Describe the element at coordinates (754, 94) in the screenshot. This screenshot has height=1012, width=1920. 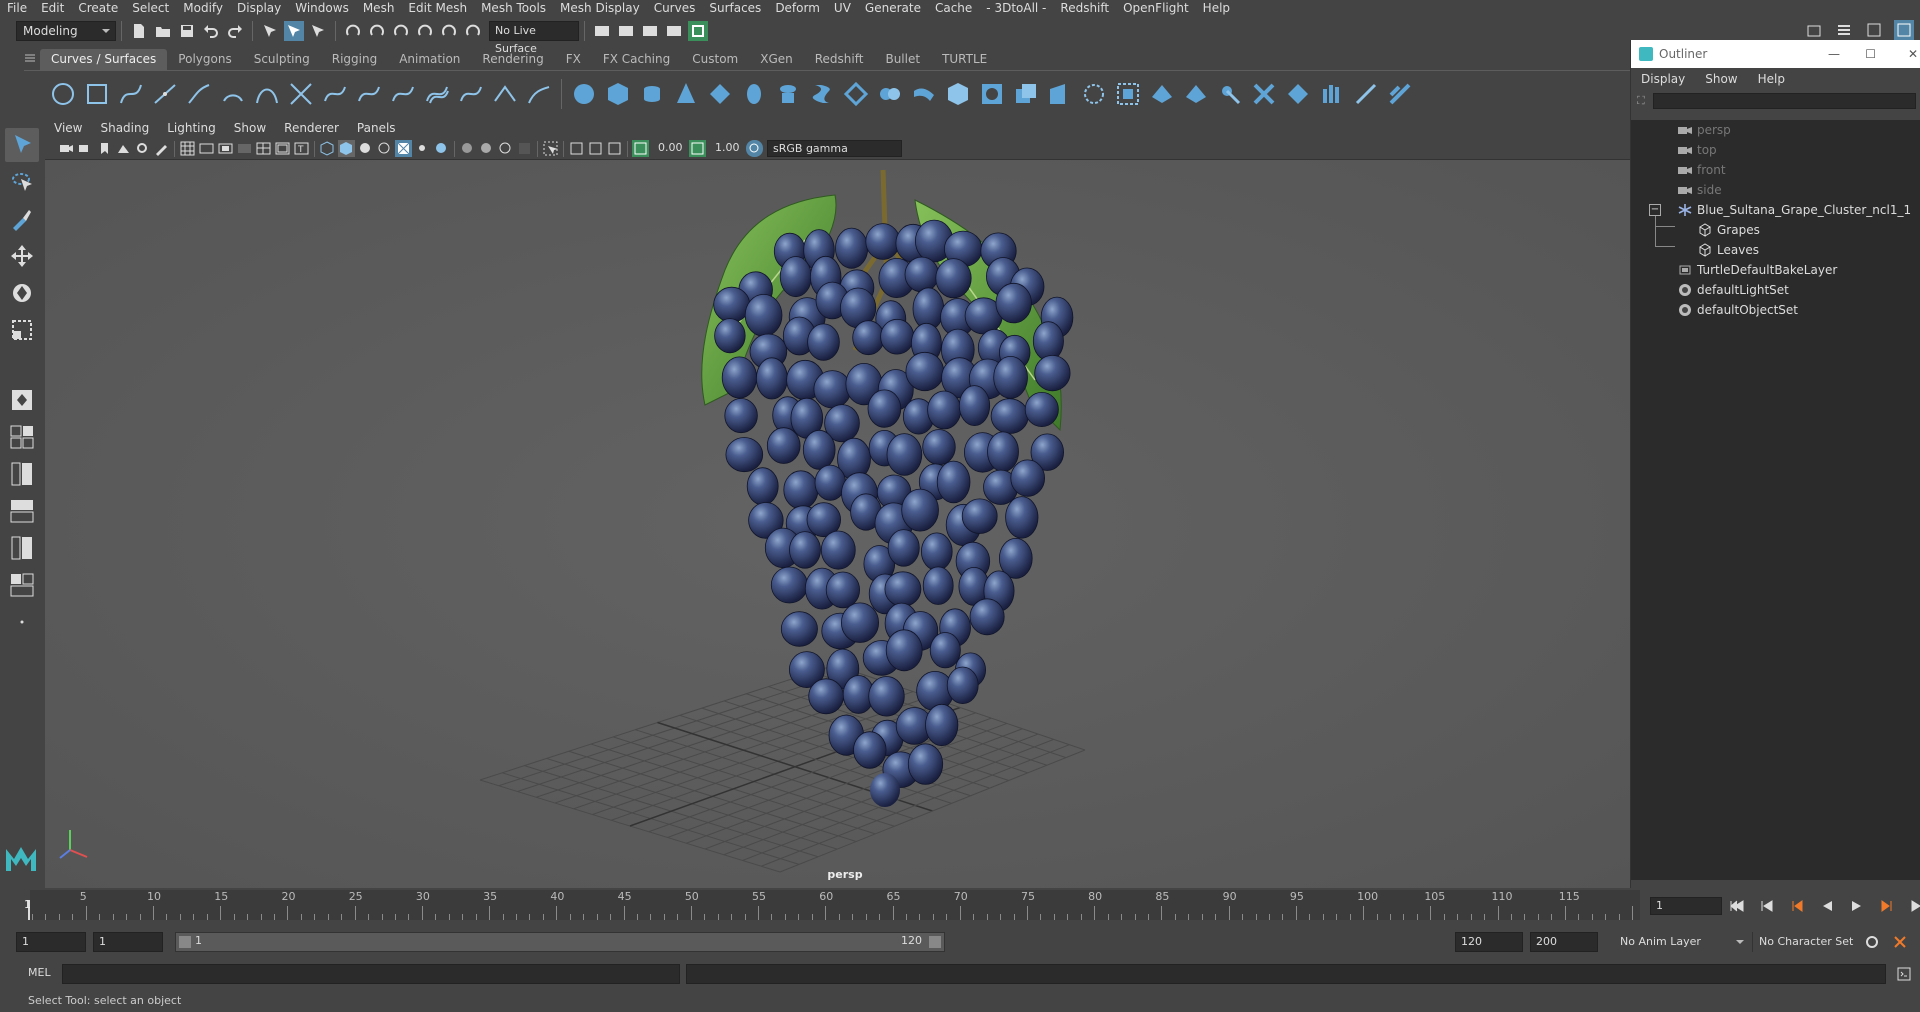
I see `nurbs-torus-icon` at that location.